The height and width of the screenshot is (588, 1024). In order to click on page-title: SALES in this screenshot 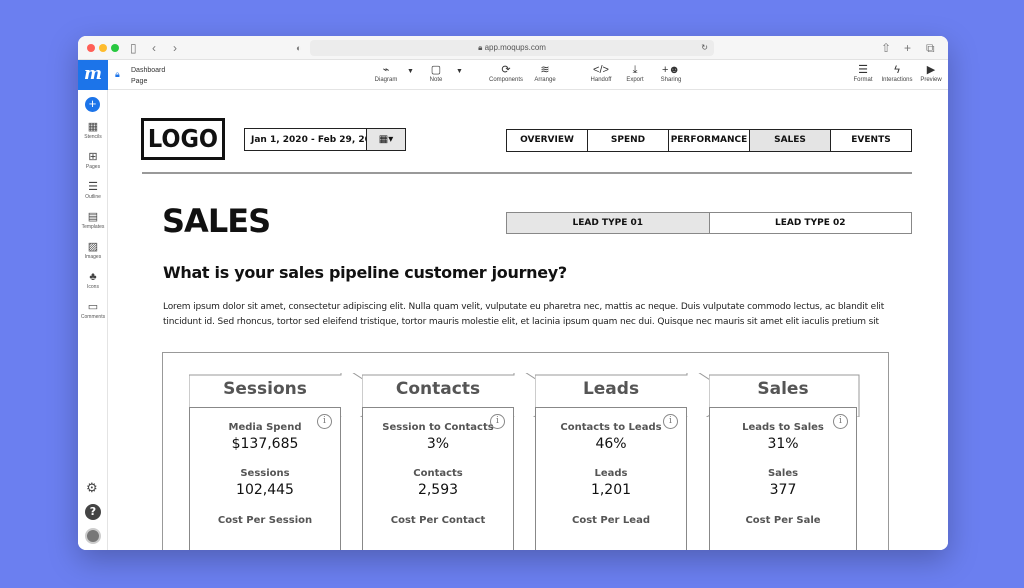, I will do `click(216, 221)`.